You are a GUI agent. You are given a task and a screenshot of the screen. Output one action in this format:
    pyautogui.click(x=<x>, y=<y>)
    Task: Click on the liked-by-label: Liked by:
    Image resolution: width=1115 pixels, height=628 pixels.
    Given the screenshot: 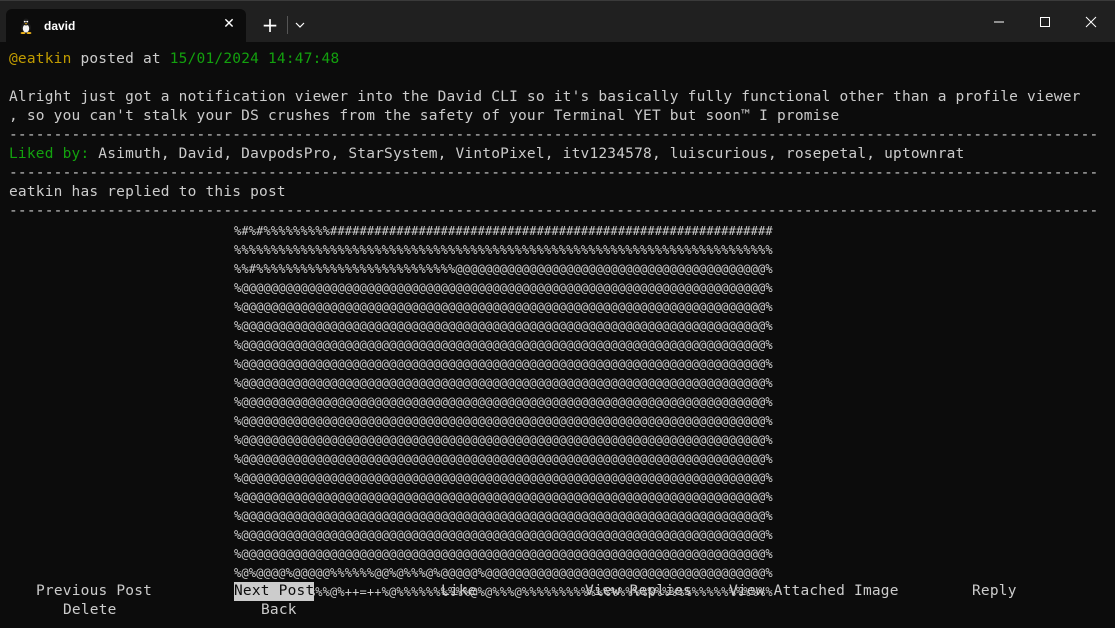 What is the action you would take?
    pyautogui.click(x=49, y=154)
    